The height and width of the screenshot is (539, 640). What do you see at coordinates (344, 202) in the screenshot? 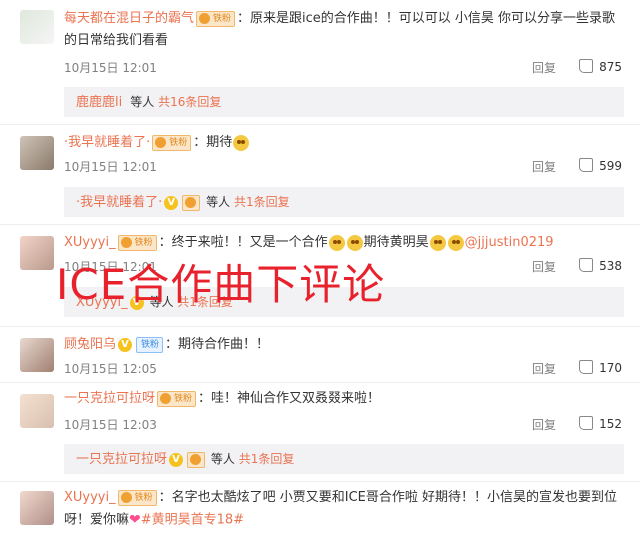
I see `sub-reply-bar: ·我早就睡着了· V 等人 共1条回复` at bounding box center [344, 202].